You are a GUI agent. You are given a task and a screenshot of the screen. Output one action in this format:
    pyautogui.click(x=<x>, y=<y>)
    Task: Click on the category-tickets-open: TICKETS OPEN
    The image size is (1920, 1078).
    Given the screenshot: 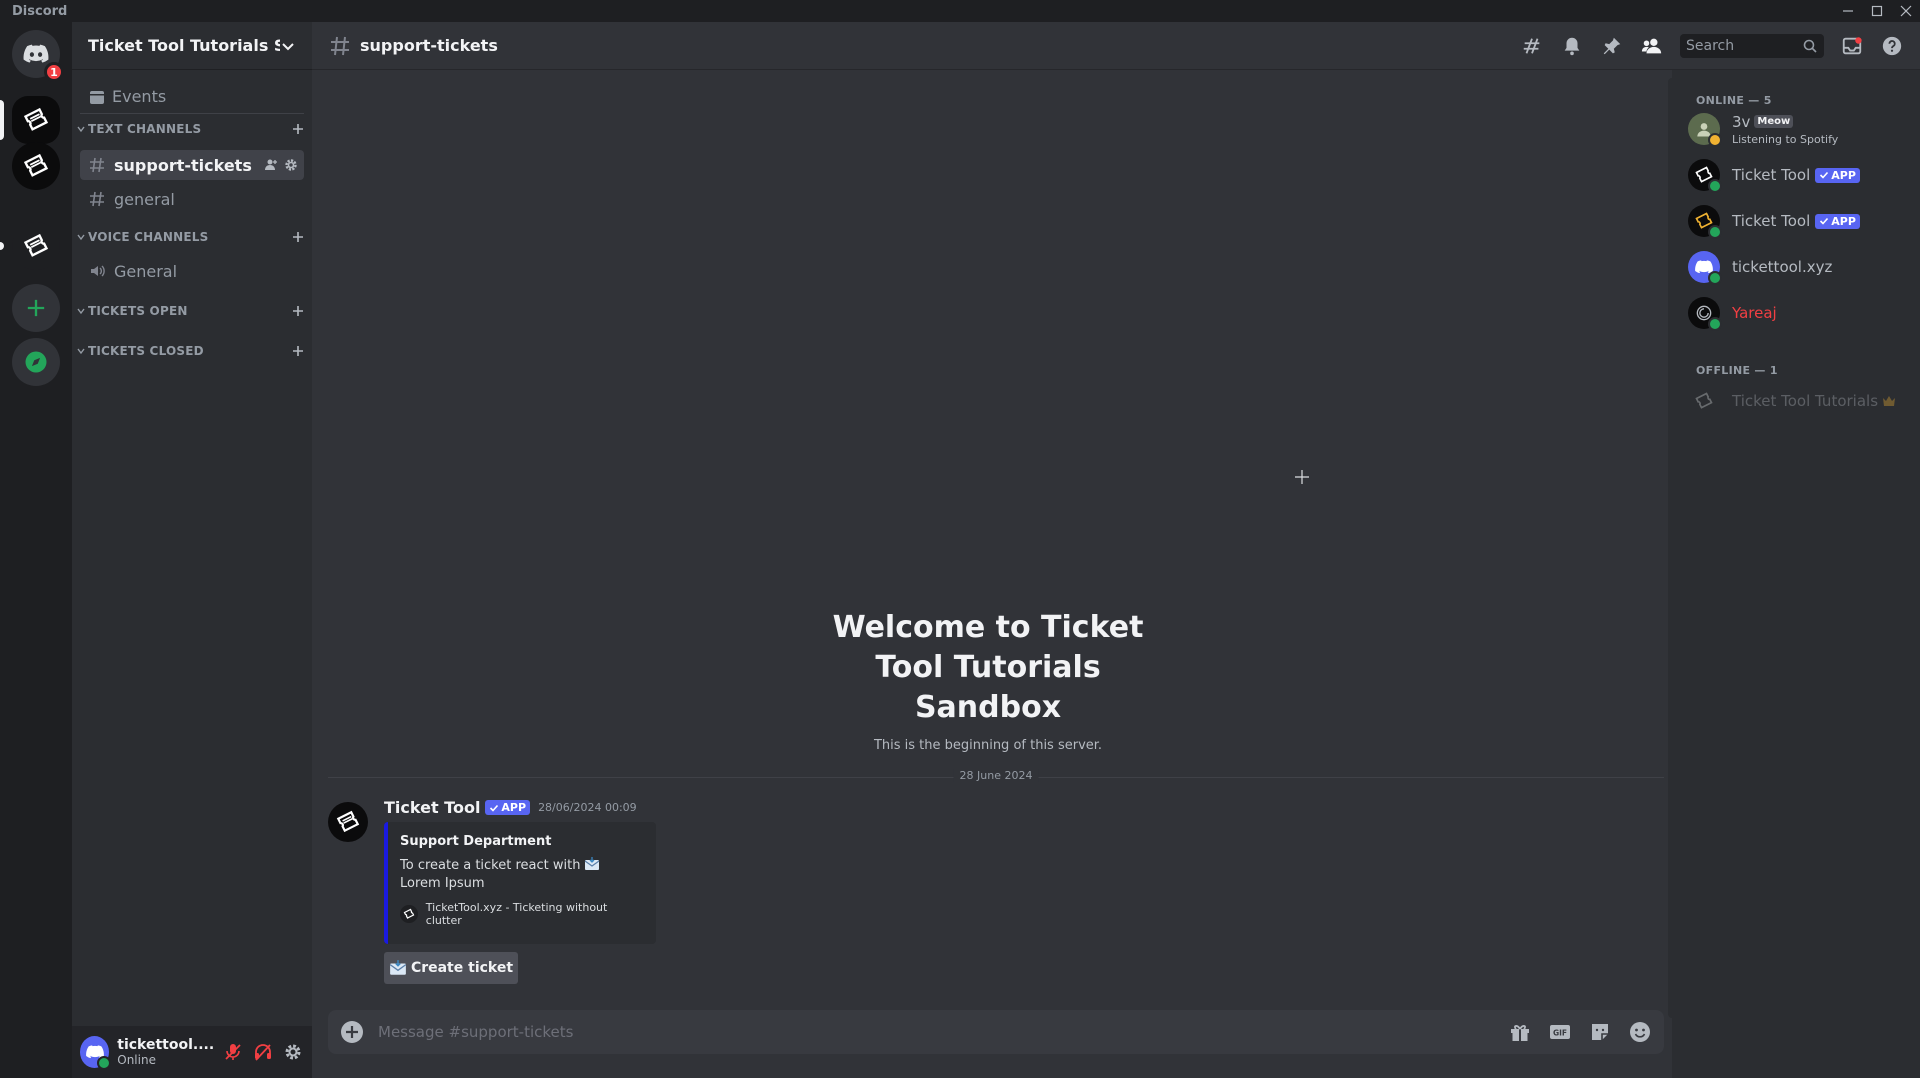 What is the action you would take?
    pyautogui.click(x=192, y=311)
    